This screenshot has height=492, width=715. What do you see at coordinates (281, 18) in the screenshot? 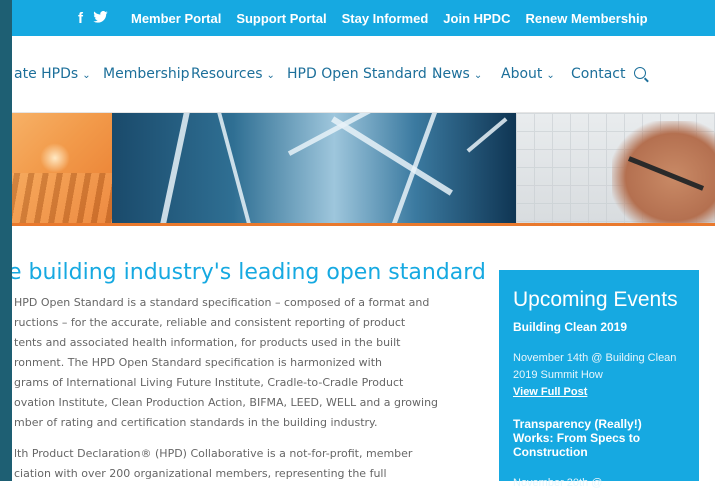
I see `support-portal-link: Support Portal` at bounding box center [281, 18].